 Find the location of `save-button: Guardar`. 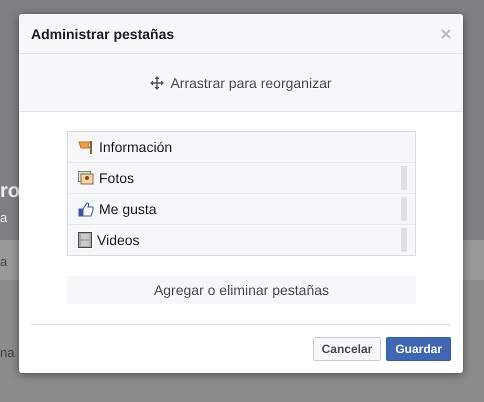

save-button: Guardar is located at coordinates (418, 349).